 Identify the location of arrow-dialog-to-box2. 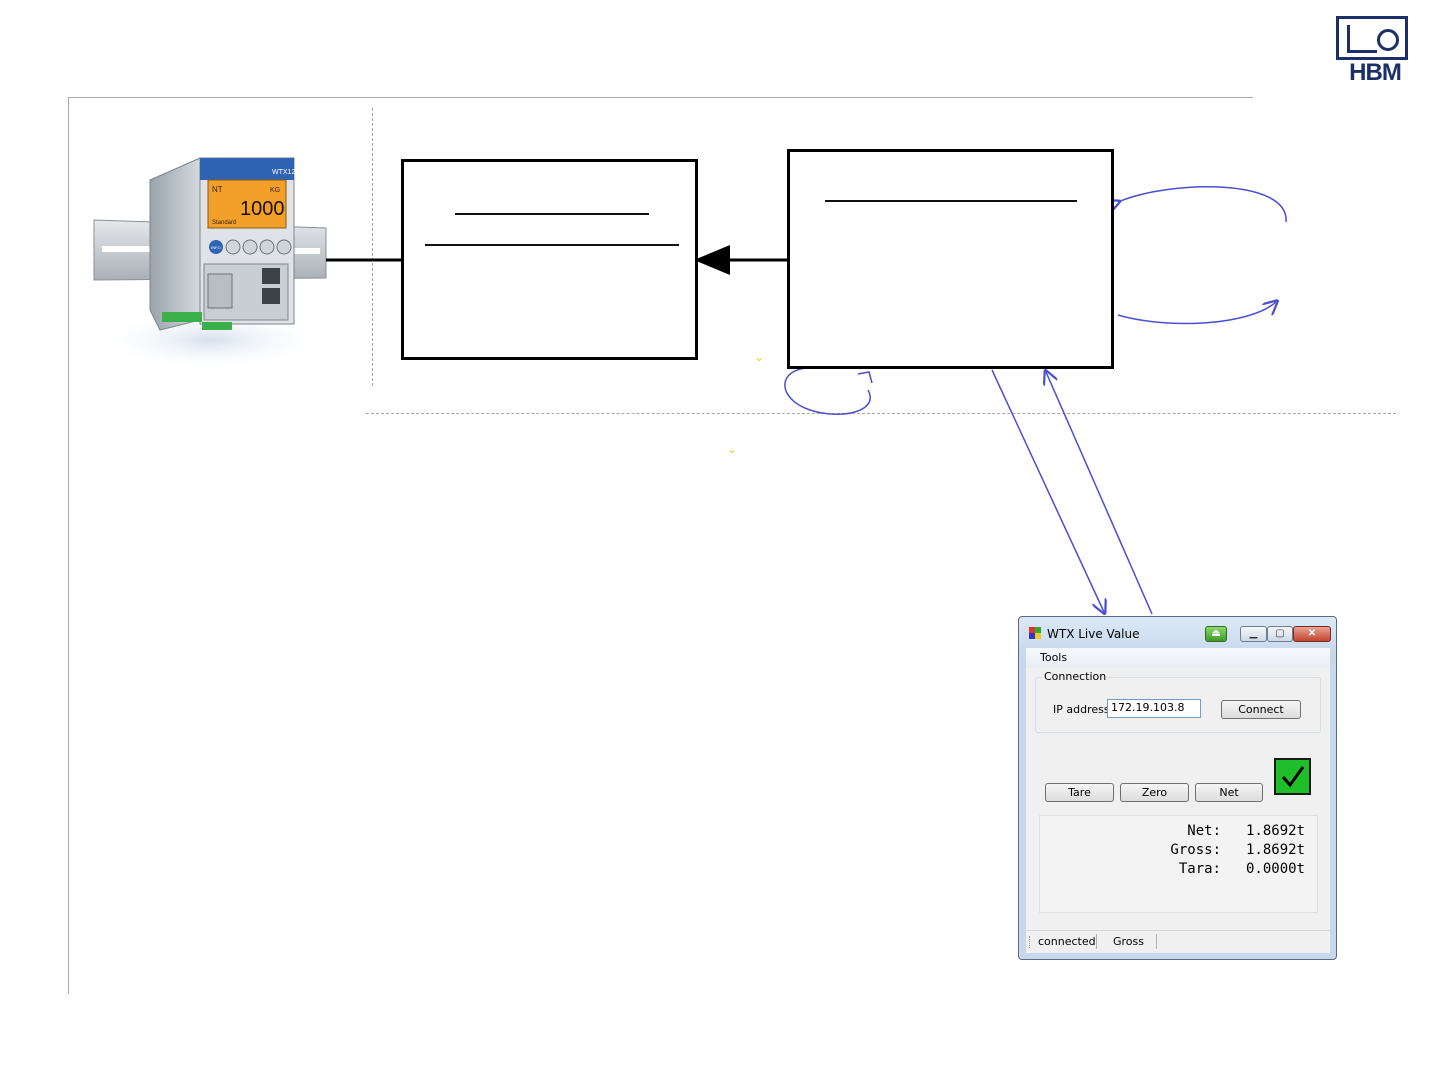
(1099, 493).